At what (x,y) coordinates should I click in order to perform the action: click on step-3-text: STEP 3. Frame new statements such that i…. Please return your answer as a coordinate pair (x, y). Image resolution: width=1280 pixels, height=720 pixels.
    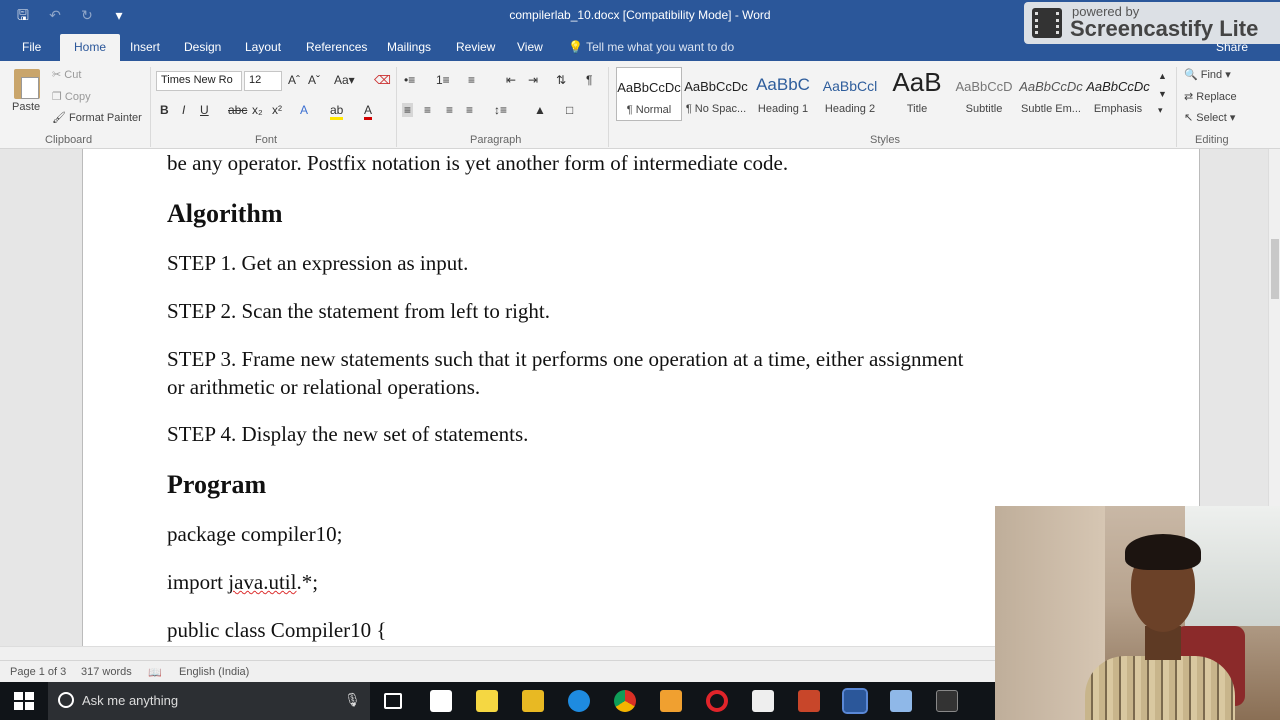
    Looking at the image, I should click on (565, 359).